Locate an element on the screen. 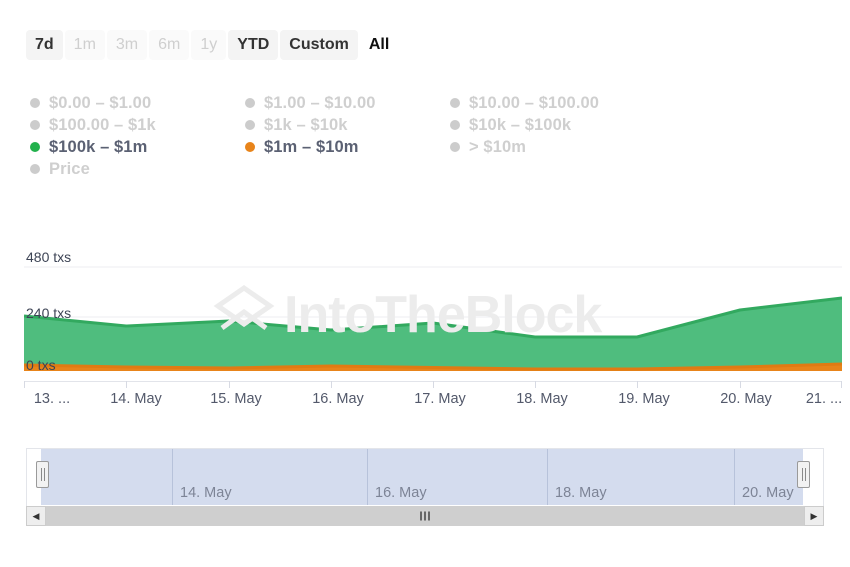 This screenshot has width=850, height=567. x-axis-label-7: 20. May is located at coordinates (746, 399).